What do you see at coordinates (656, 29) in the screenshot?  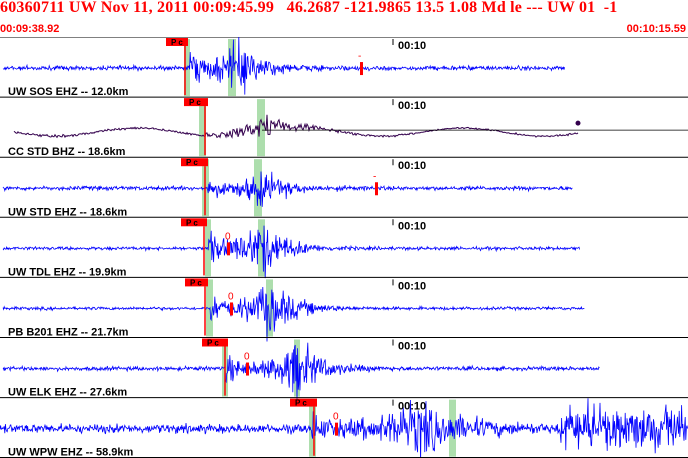 I see `end-time: 00:10:15.59` at bounding box center [656, 29].